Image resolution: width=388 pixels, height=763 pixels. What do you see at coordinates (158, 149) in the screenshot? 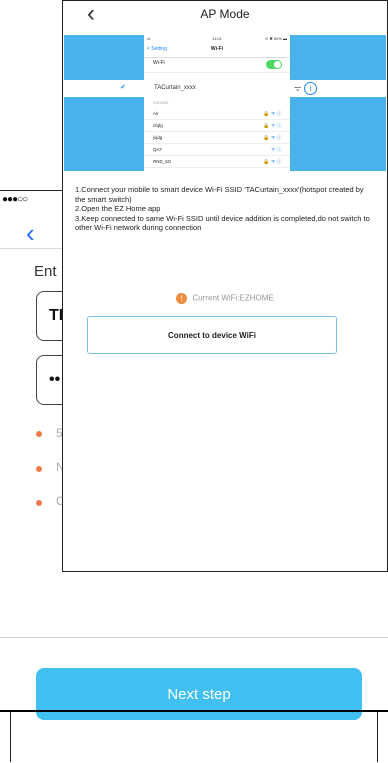
I see `network-name: QA7` at bounding box center [158, 149].